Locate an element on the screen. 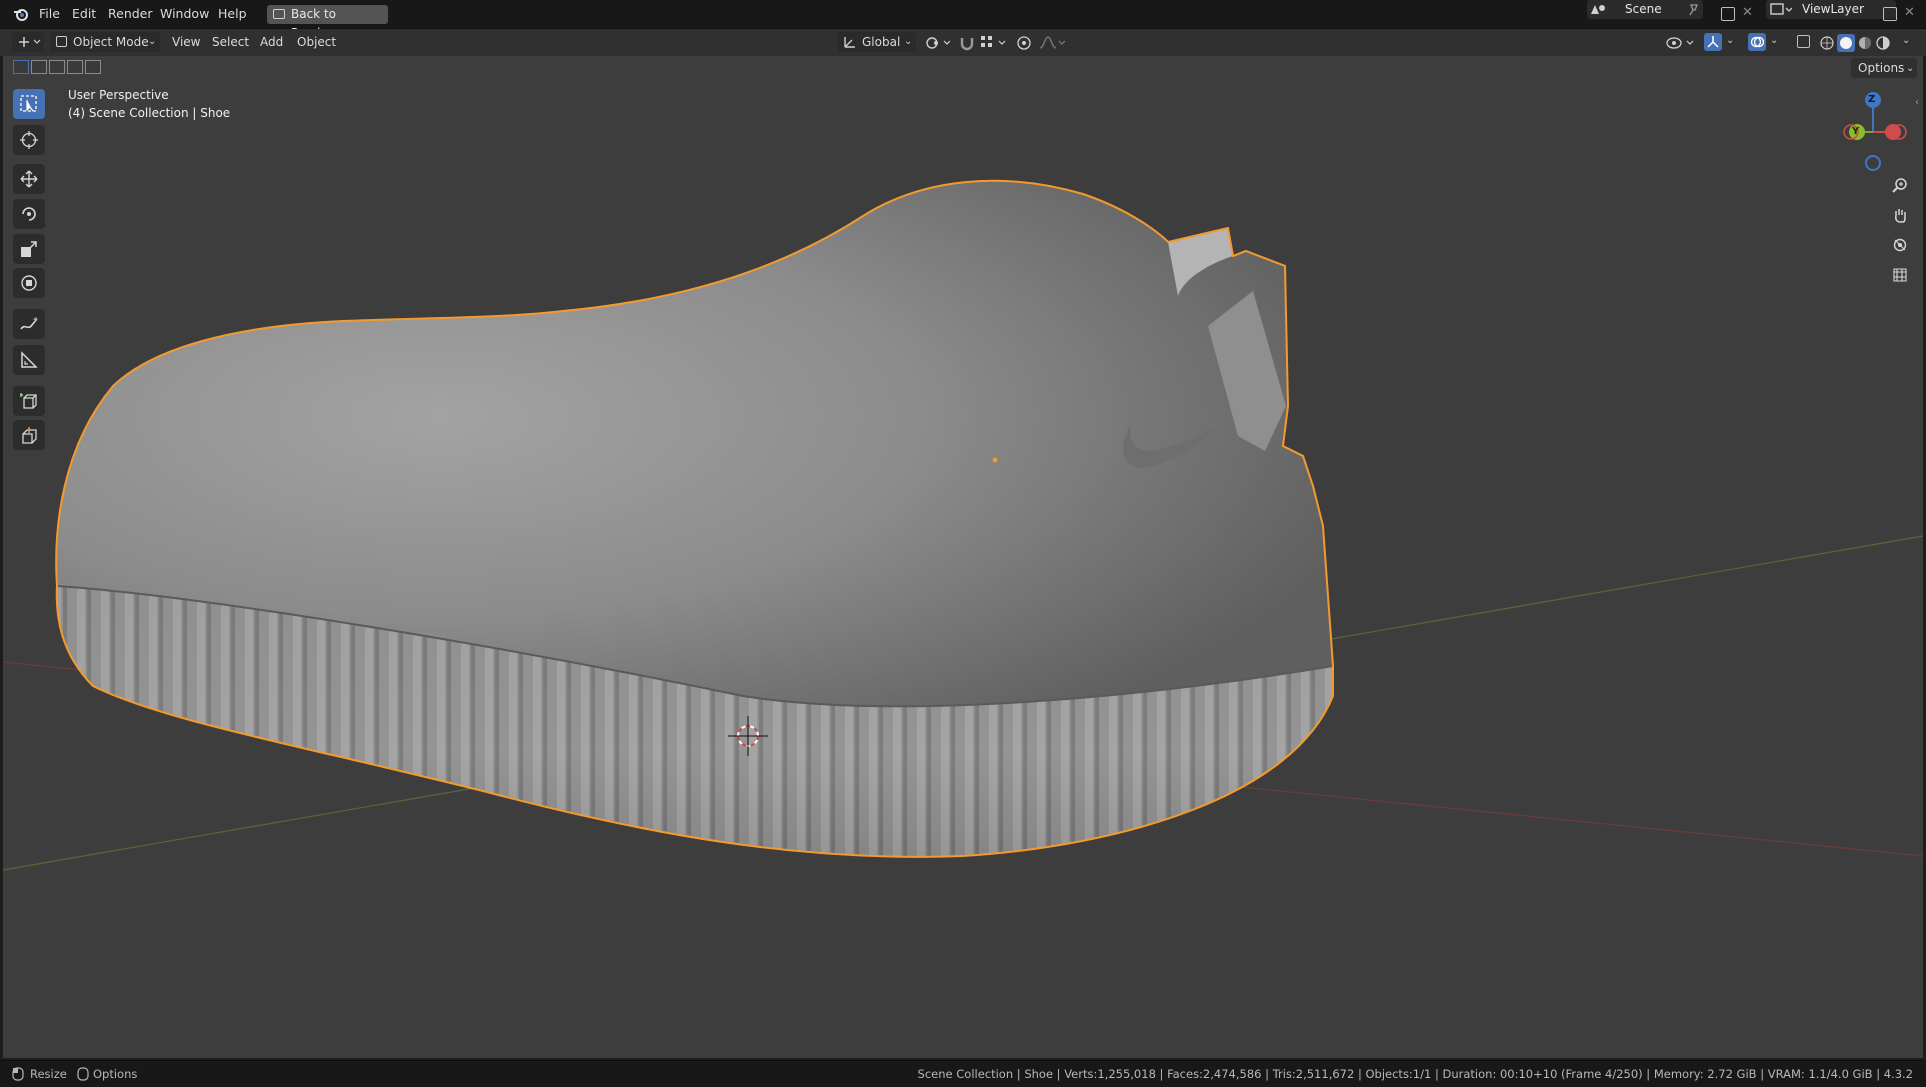 The height and width of the screenshot is (1087, 1926). mode-label: Object Mode is located at coordinates (111, 42).